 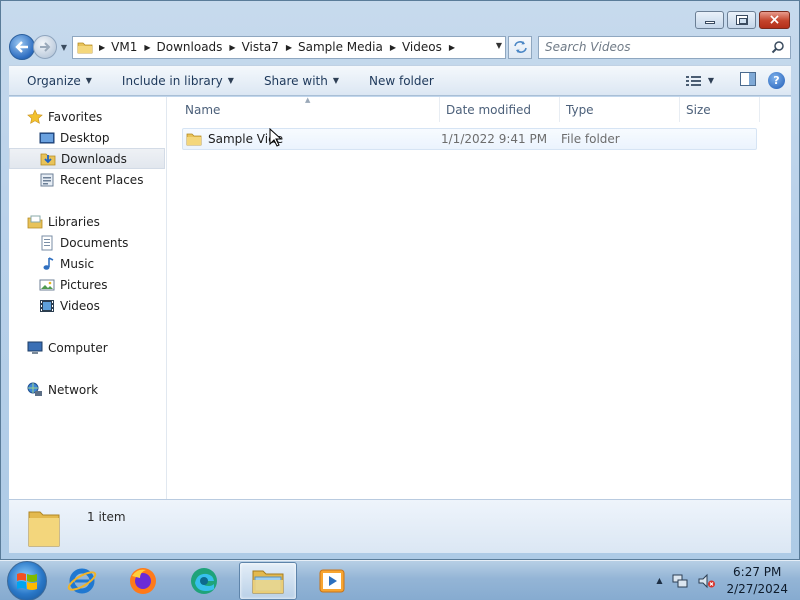 I want to click on breadcrumb-sample-media: Sample Media, so click(x=340, y=47).